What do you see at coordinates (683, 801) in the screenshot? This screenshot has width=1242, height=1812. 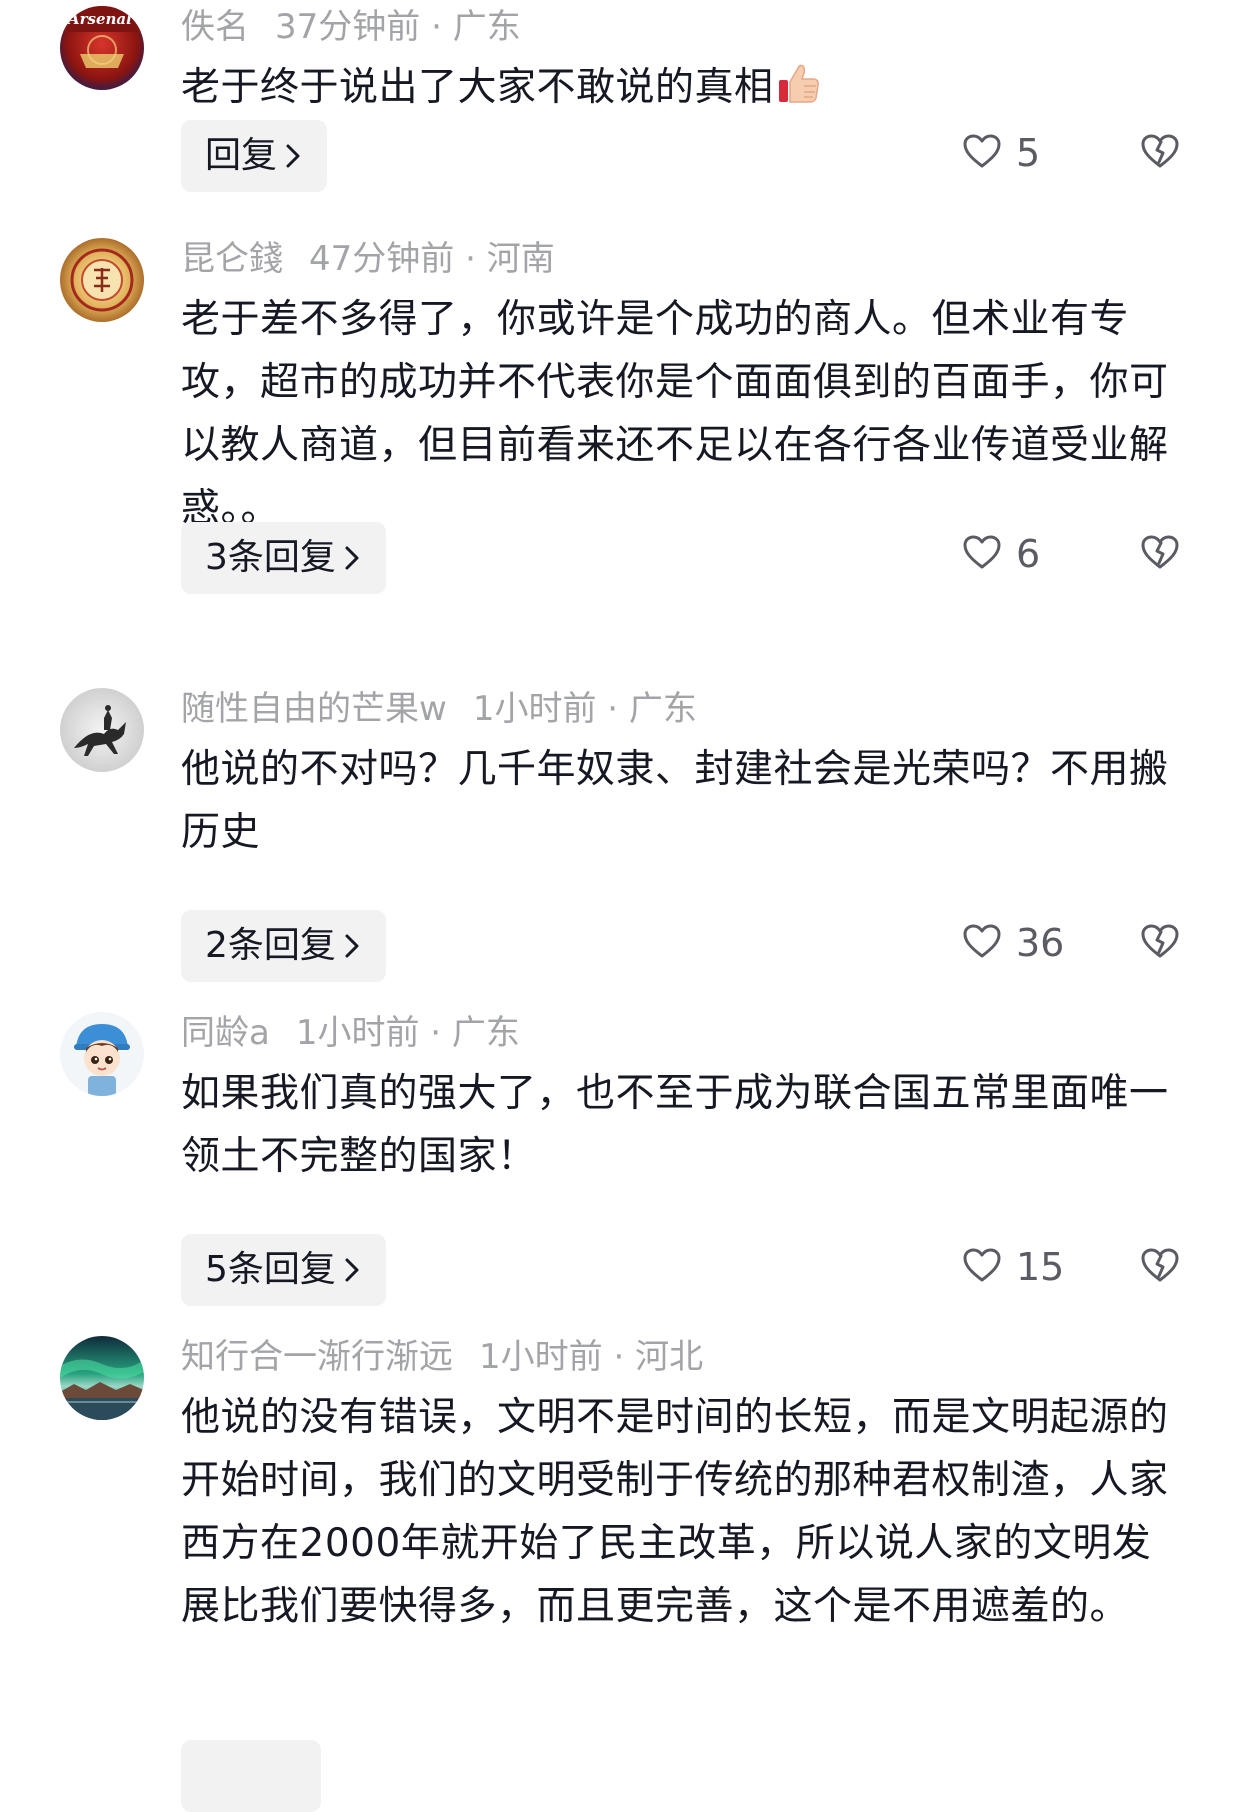 I see `comment-text: 他说的不对吗？几千年奴隶、封建社会是光荣吗？不用搬历史` at bounding box center [683, 801].